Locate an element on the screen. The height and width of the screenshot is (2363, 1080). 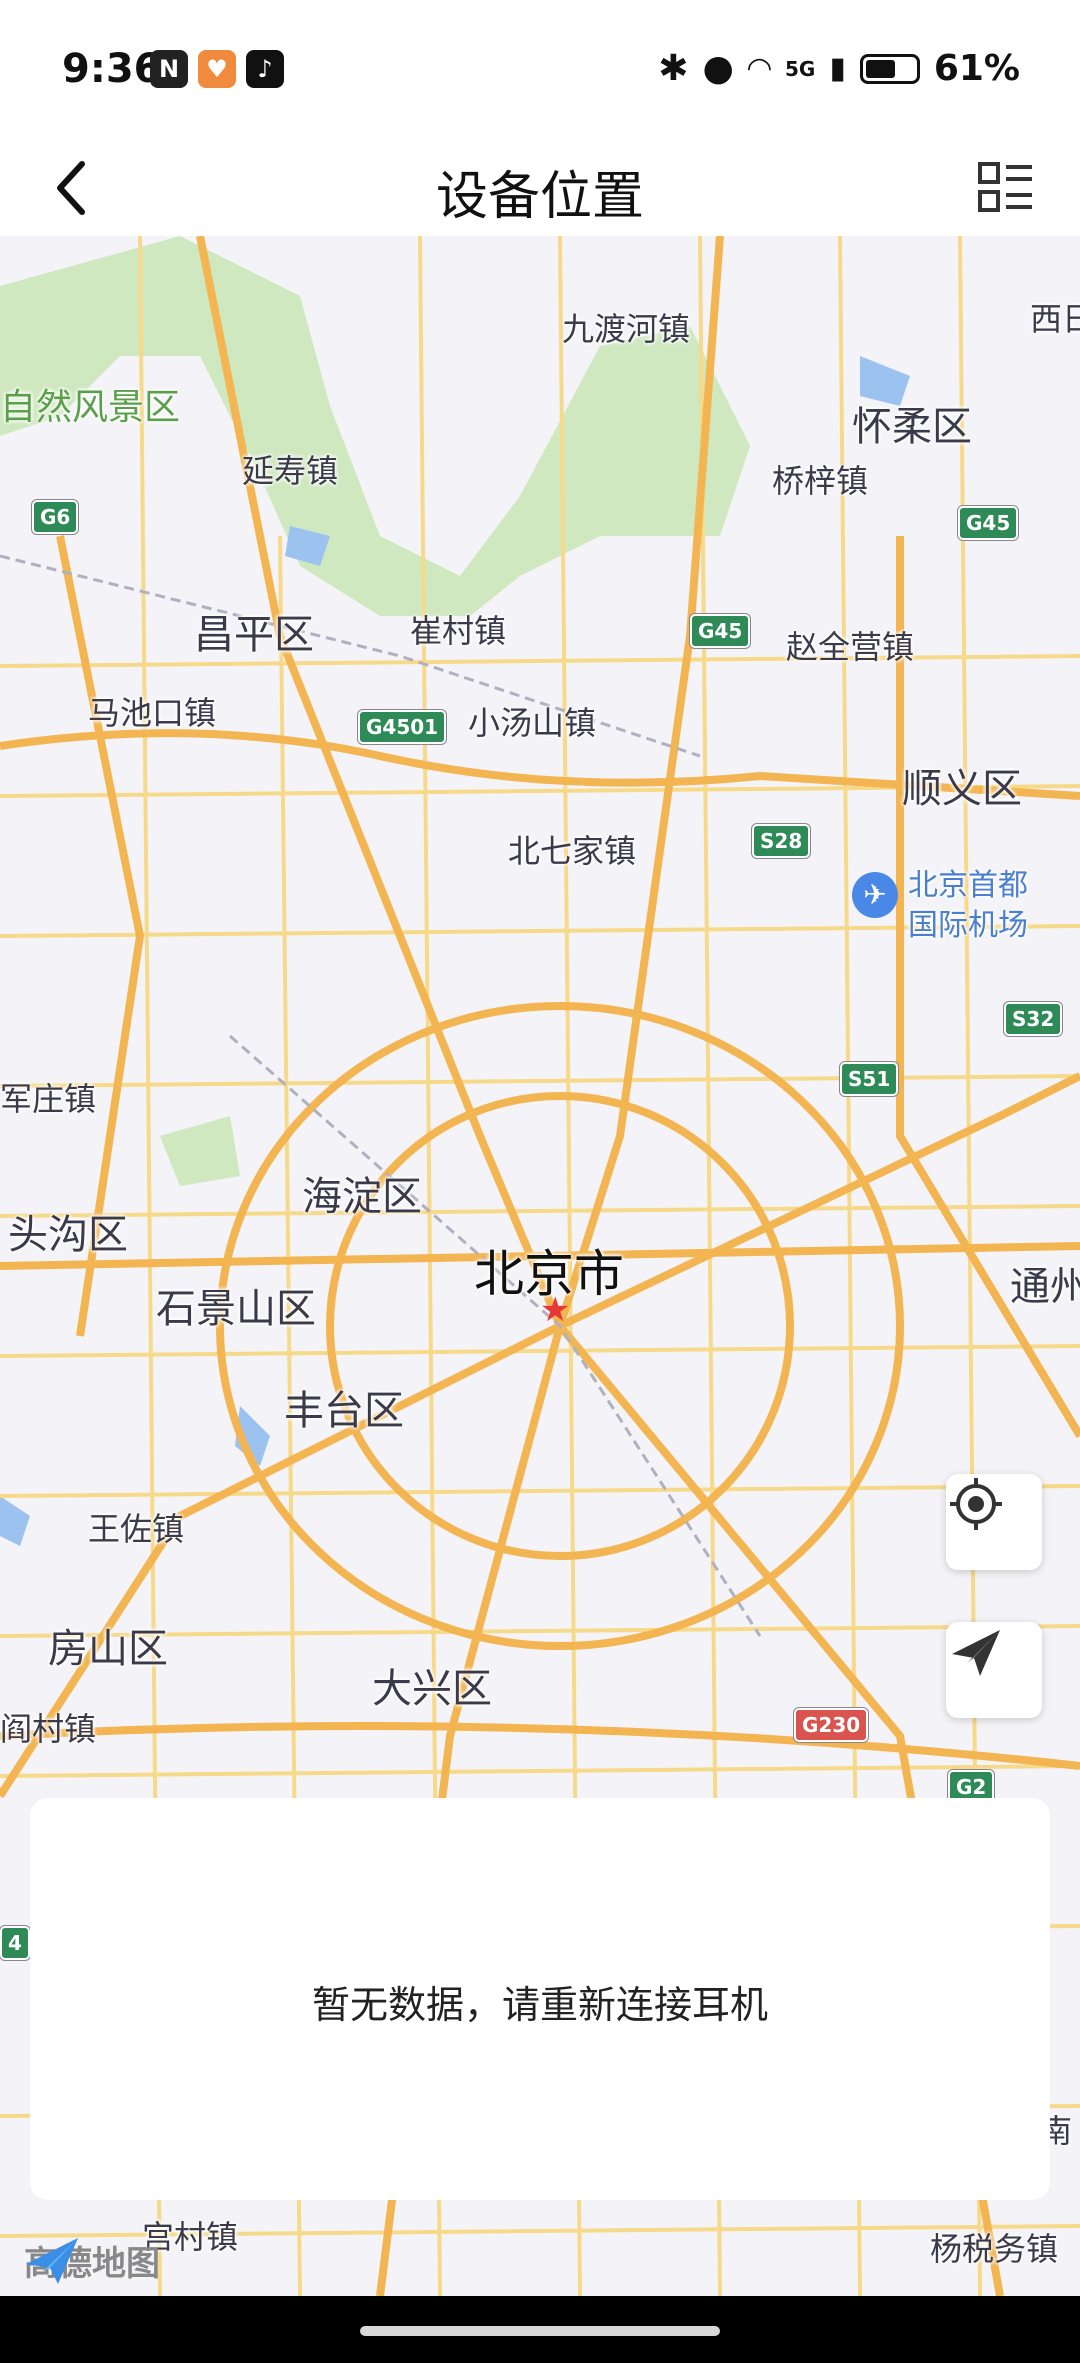
amap-logo: 高德地图 is located at coordinates (92, 2260).